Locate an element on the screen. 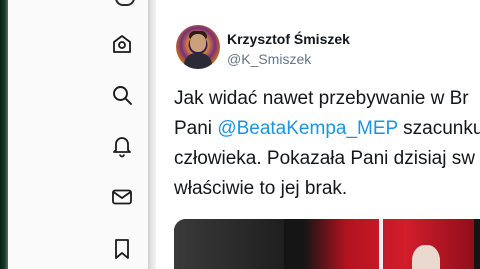 The height and width of the screenshot is (269, 480). nav-icon-partial is located at coordinates (125, 3).